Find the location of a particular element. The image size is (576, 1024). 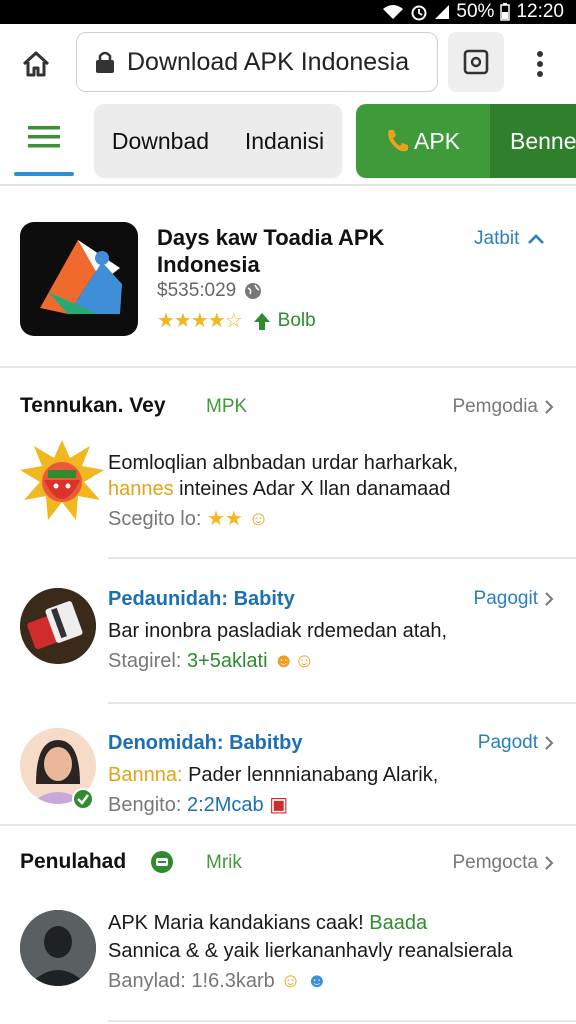

review-line-2: Bannna: Pader lennnianabang Alarik, is located at coordinates (273, 775).